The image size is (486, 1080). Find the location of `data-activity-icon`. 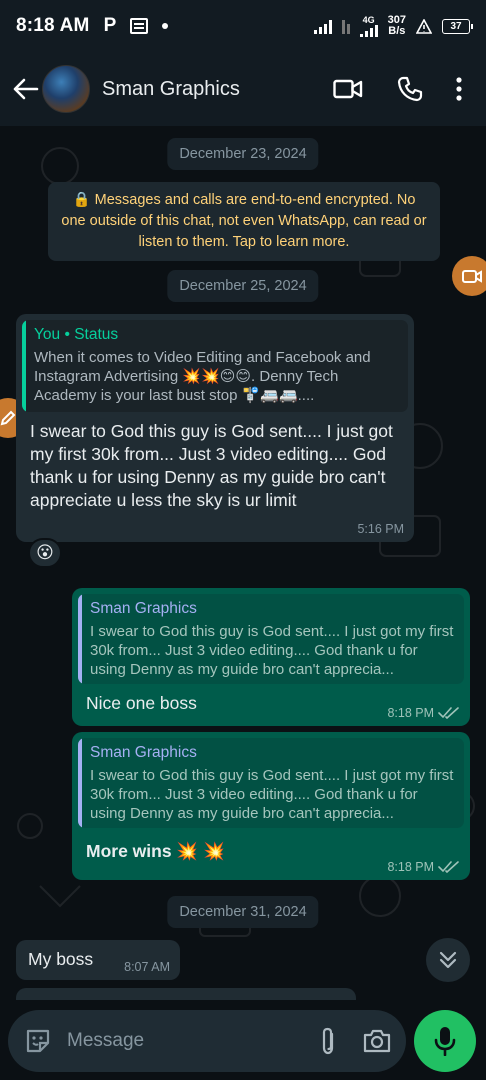

data-activity-icon is located at coordinates (345, 26).